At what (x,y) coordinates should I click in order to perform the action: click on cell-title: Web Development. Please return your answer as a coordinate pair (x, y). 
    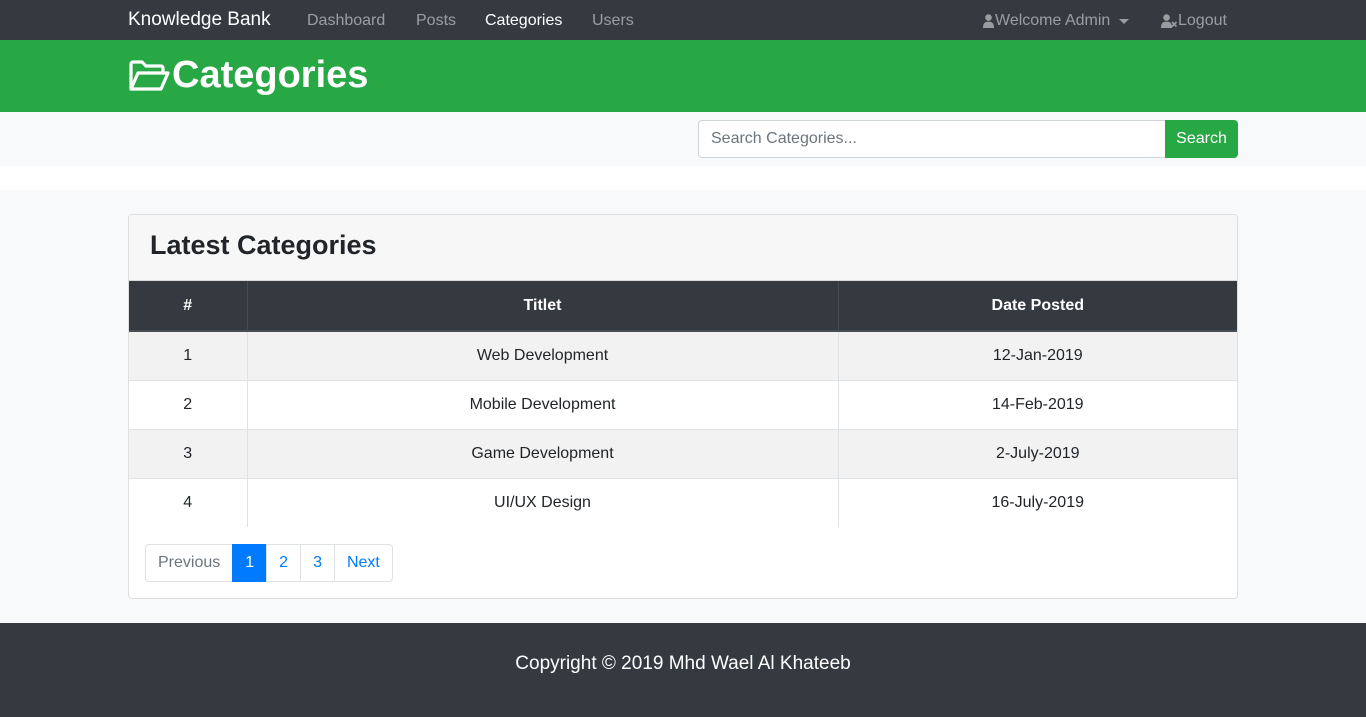
    Looking at the image, I should click on (543, 355).